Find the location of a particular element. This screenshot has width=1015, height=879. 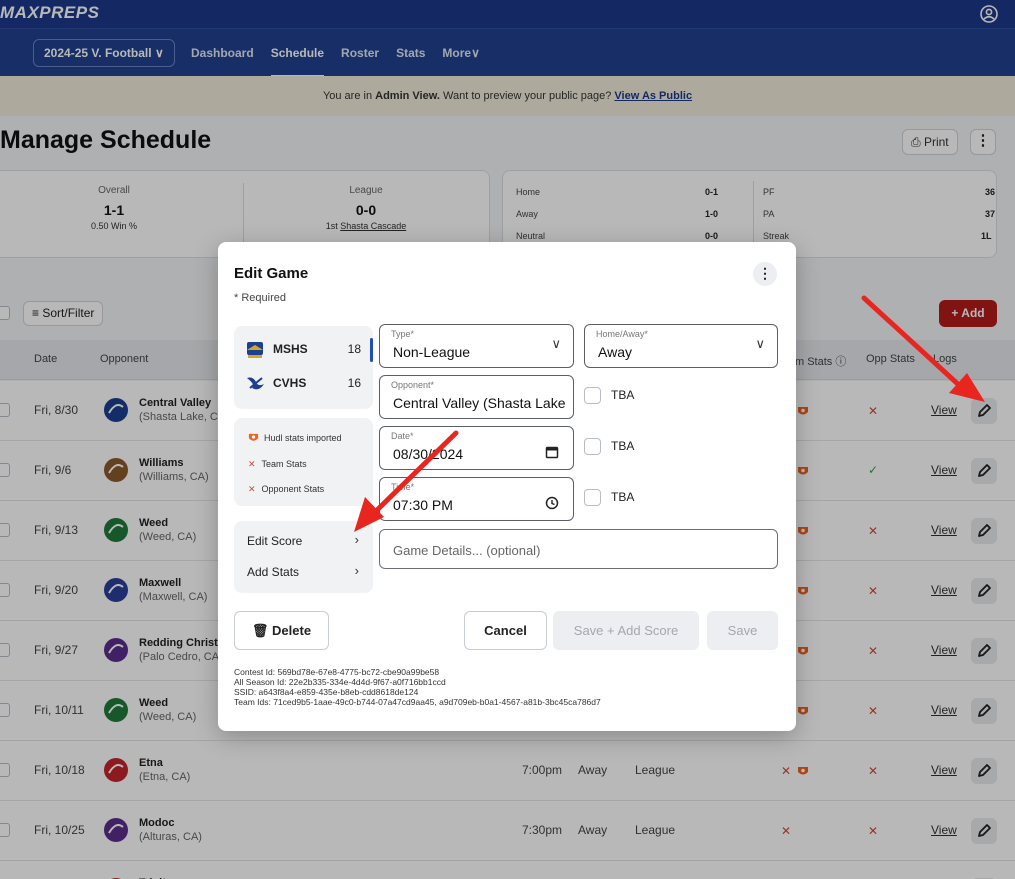

home-team-abbr: MSHS is located at coordinates (290, 349).